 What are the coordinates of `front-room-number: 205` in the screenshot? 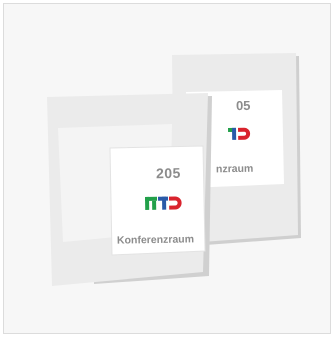 It's located at (168, 173).